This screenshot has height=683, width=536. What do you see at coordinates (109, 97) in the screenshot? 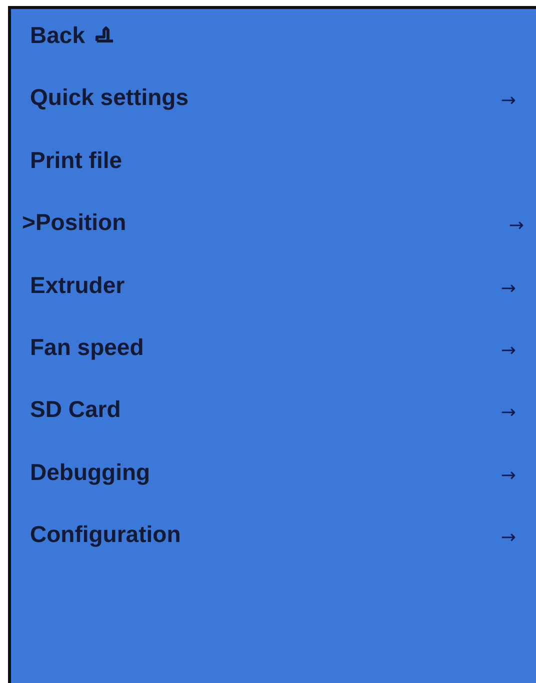
I see `menu-item-label: Quick settings` at bounding box center [109, 97].